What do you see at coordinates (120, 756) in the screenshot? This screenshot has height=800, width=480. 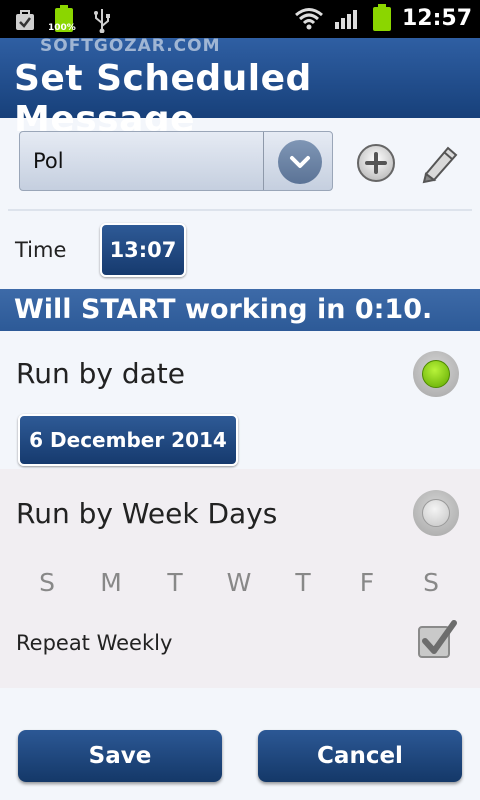 I see `save-button: Save` at bounding box center [120, 756].